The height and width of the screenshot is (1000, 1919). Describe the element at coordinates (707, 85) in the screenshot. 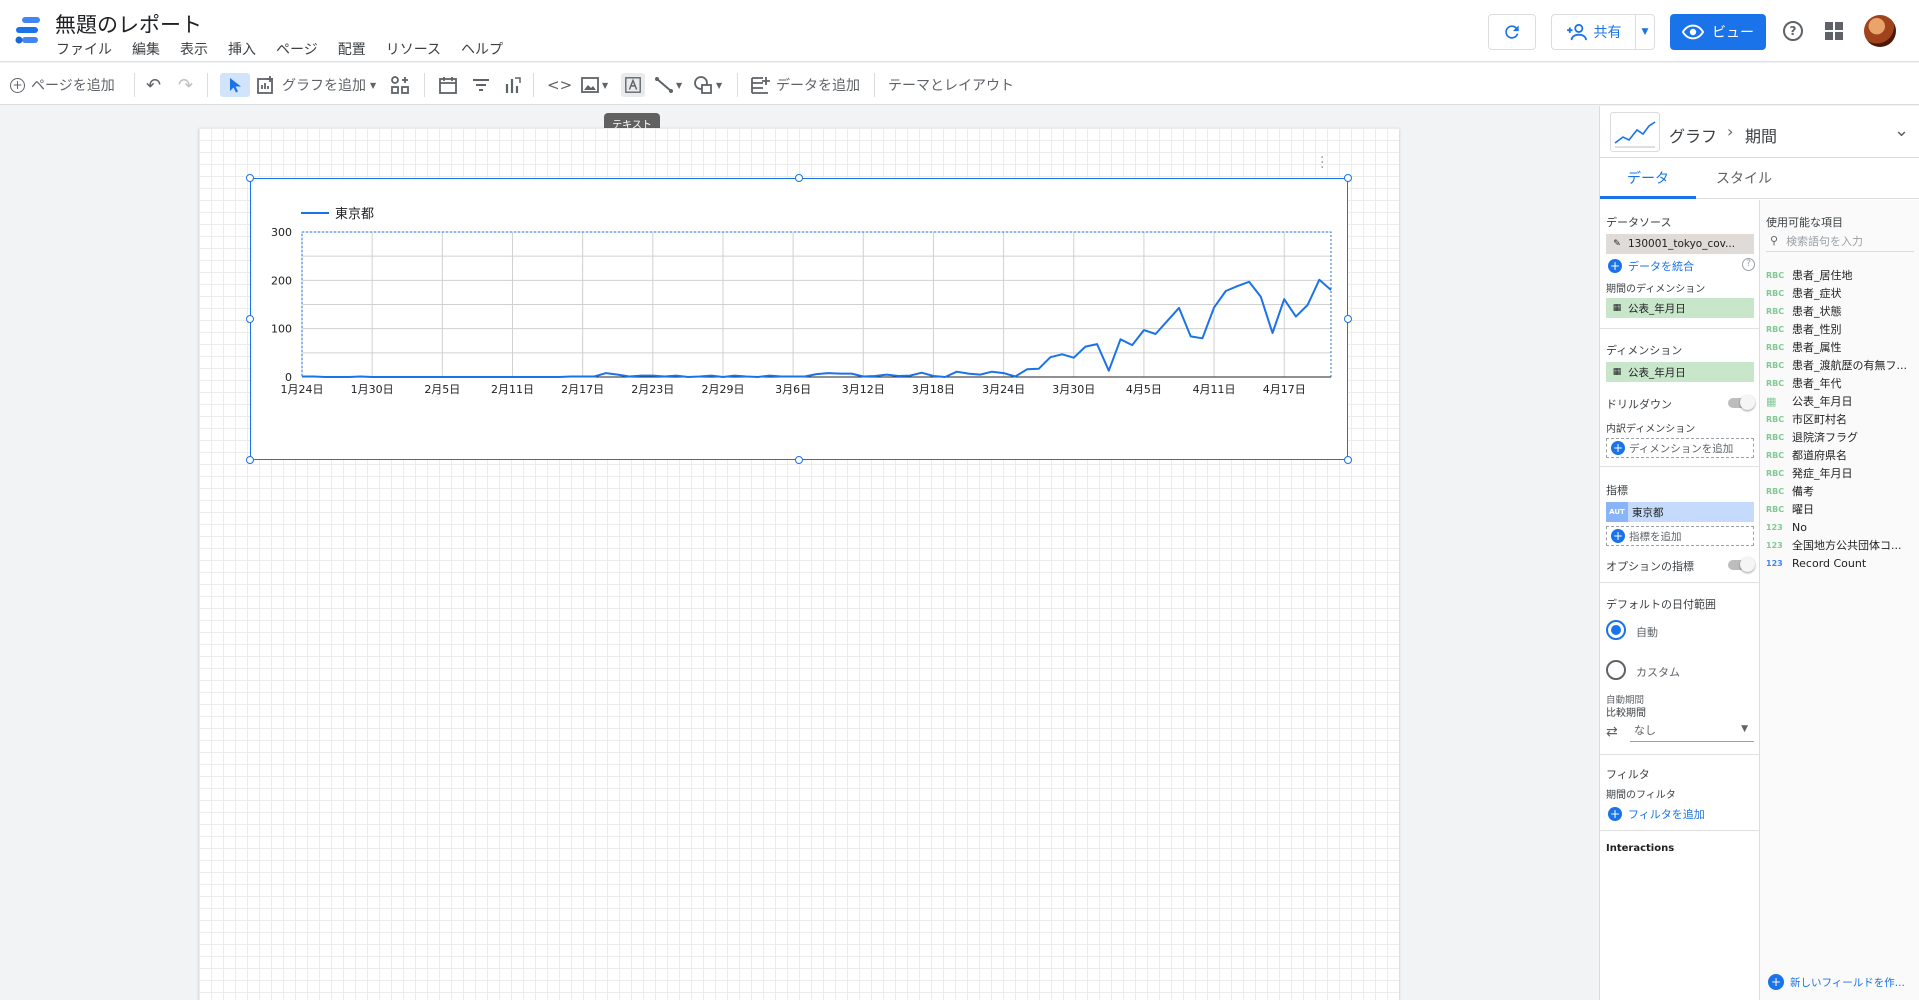

I see `shape-tool-icon: ▼` at that location.